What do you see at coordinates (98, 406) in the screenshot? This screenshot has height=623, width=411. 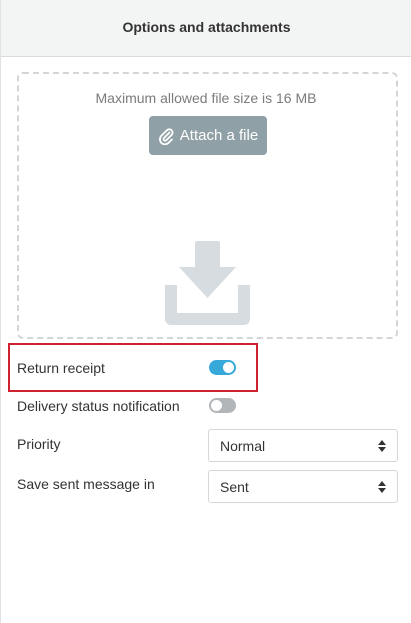 I see `delivery-status-label: Delivery status notification` at bounding box center [98, 406].